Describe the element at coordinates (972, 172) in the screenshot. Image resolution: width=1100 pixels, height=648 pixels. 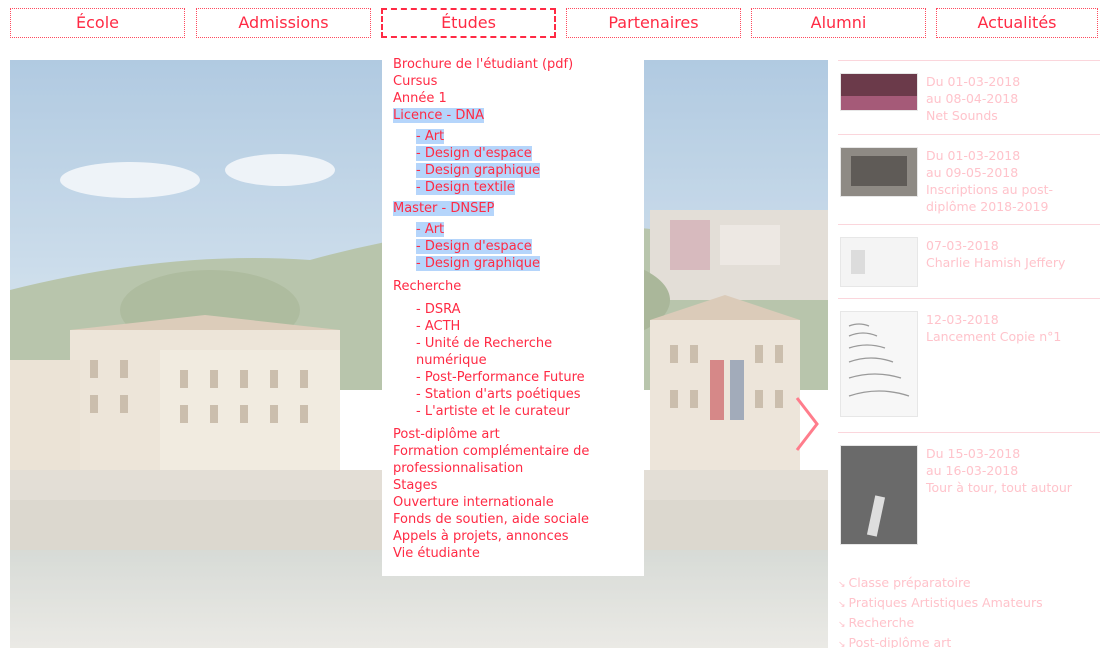
I see `news-date: au 09-05-2018` at that location.